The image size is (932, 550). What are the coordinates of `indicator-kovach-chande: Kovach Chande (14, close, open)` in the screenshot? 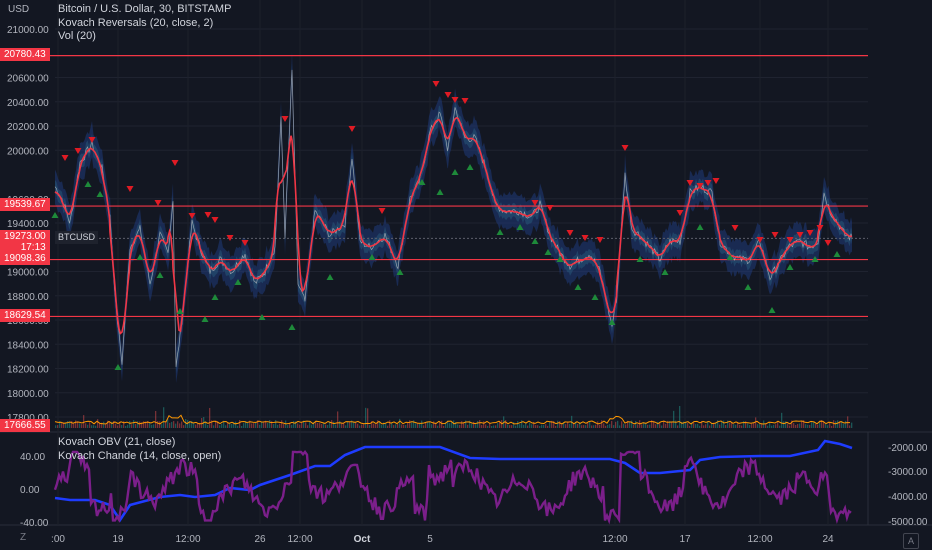 It's located at (139, 457).